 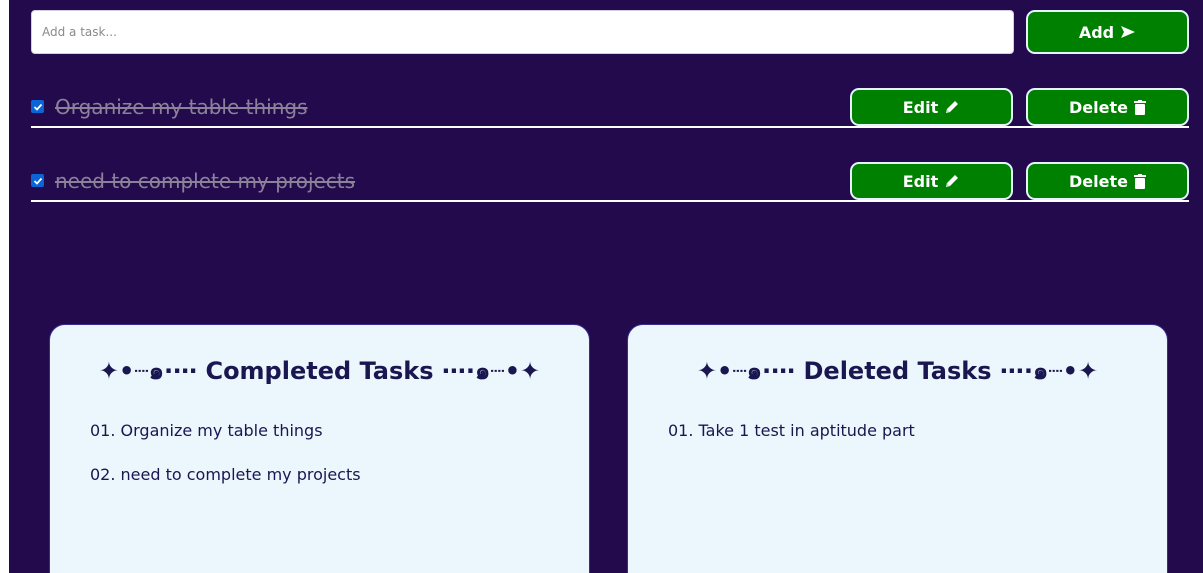 What do you see at coordinates (522, 32) in the screenshot?
I see `task-input` at bounding box center [522, 32].